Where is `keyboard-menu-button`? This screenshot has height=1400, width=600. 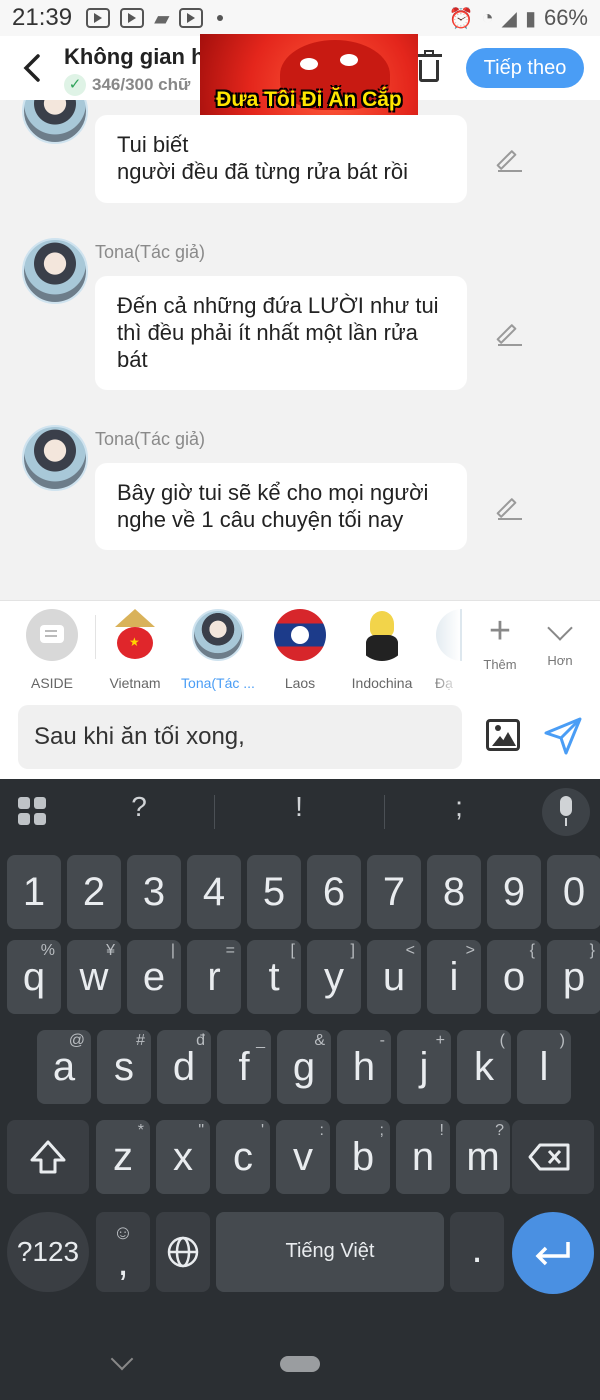 keyboard-menu-button is located at coordinates (33, 812).